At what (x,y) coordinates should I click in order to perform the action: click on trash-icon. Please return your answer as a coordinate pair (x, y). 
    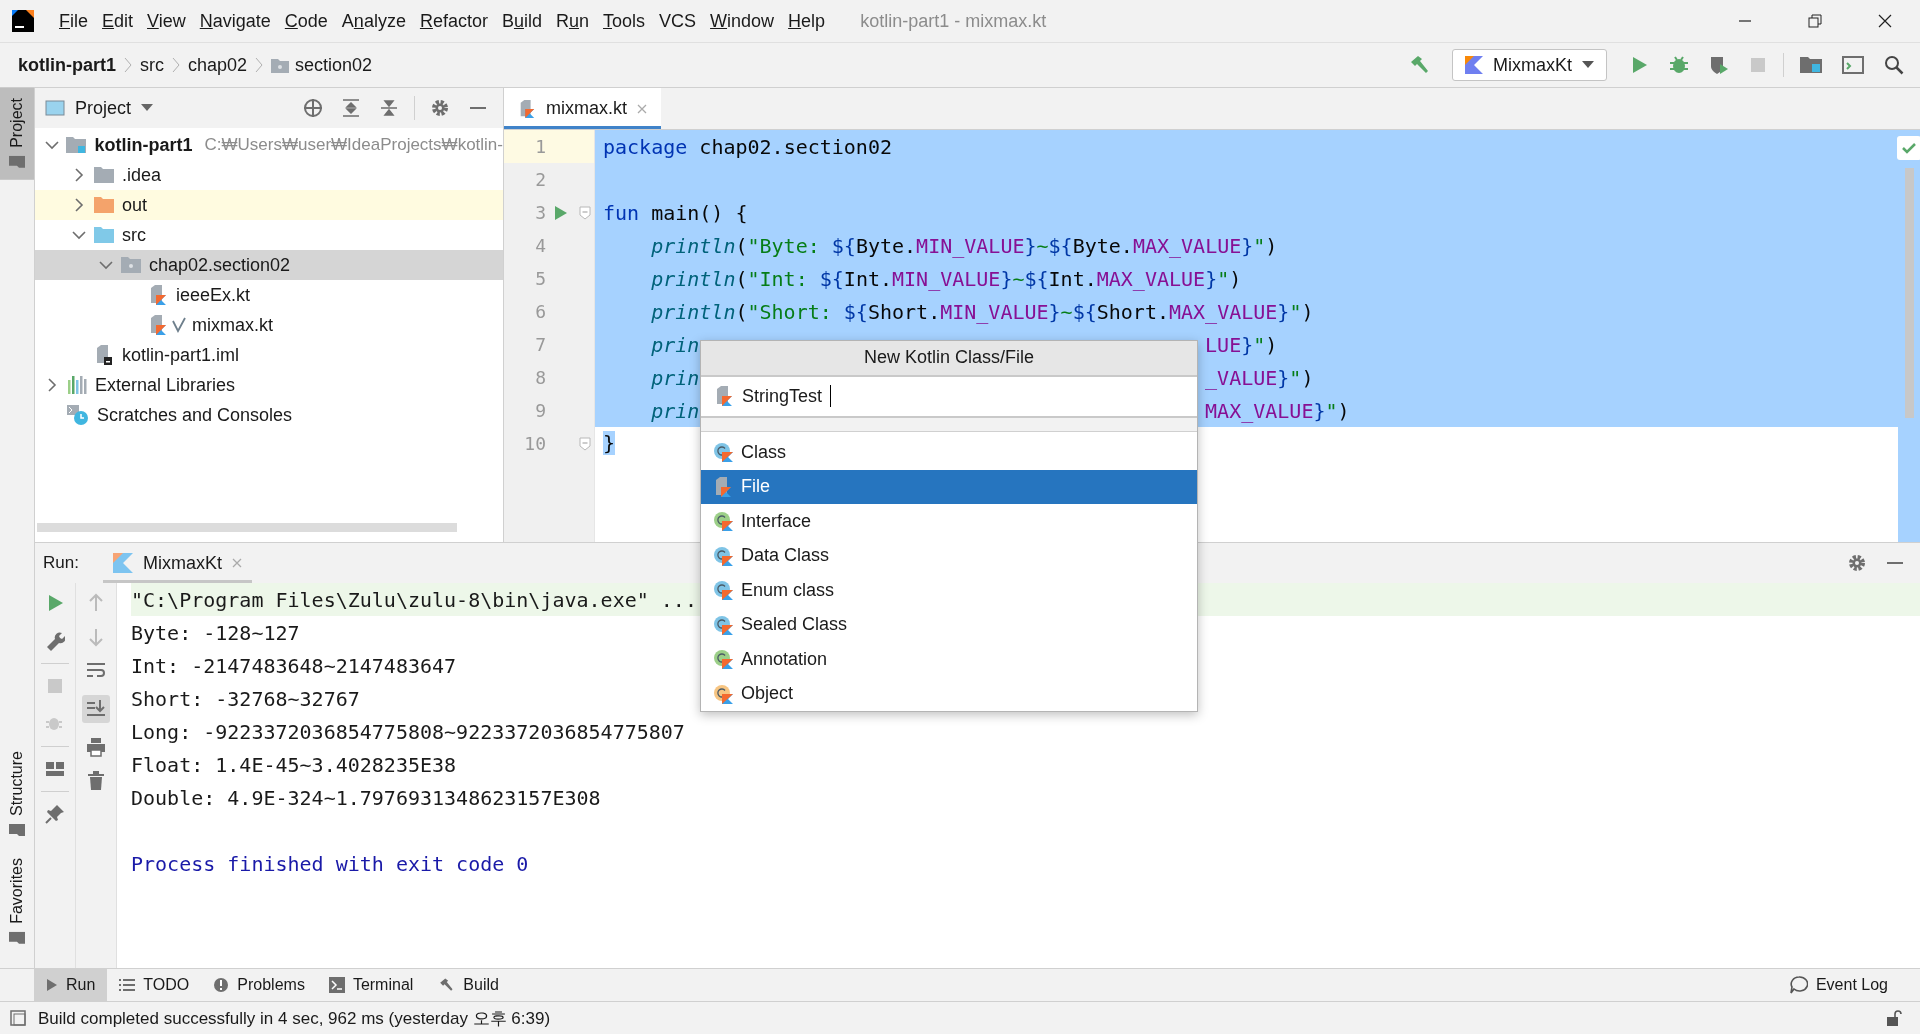
    Looking at the image, I should click on (96, 781).